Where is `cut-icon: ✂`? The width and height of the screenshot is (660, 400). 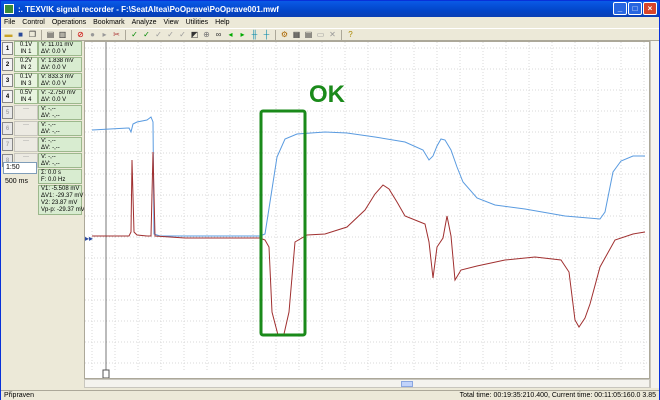
cut-icon: ✂ is located at coordinates (116, 35).